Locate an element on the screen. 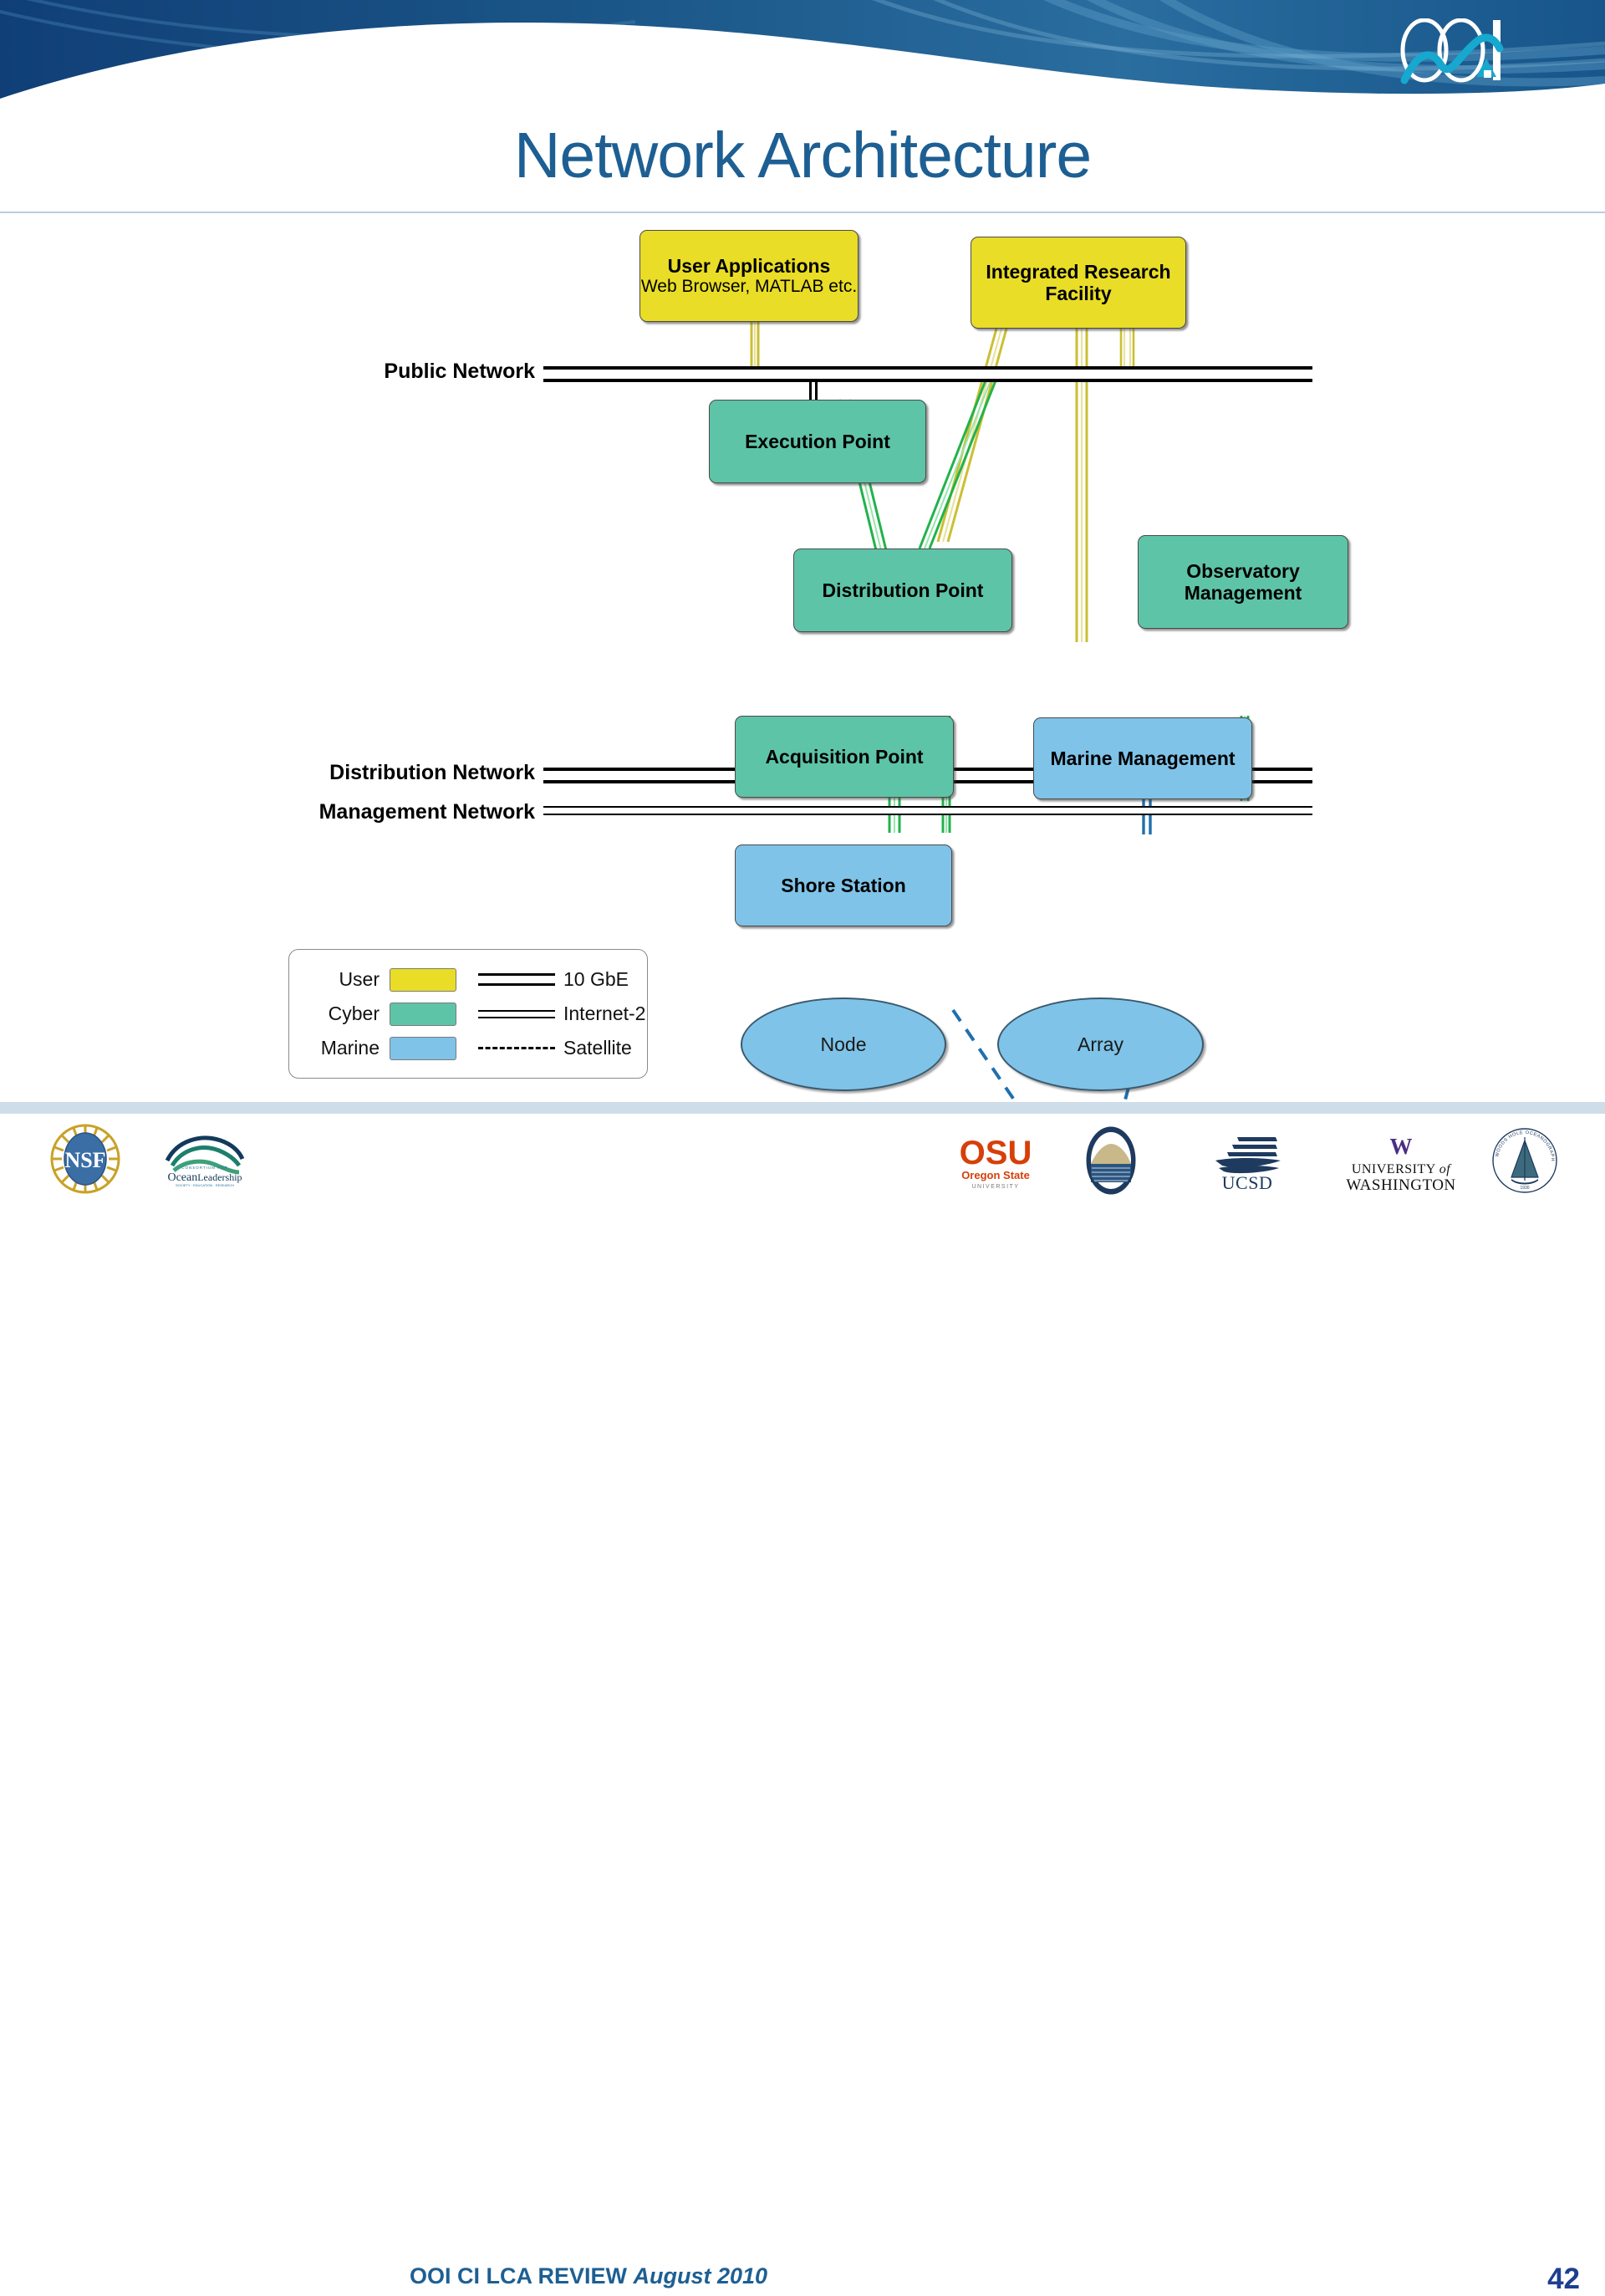 This screenshot has width=1605, height=2296. page-number: 42 is located at coordinates (1563, 2279).